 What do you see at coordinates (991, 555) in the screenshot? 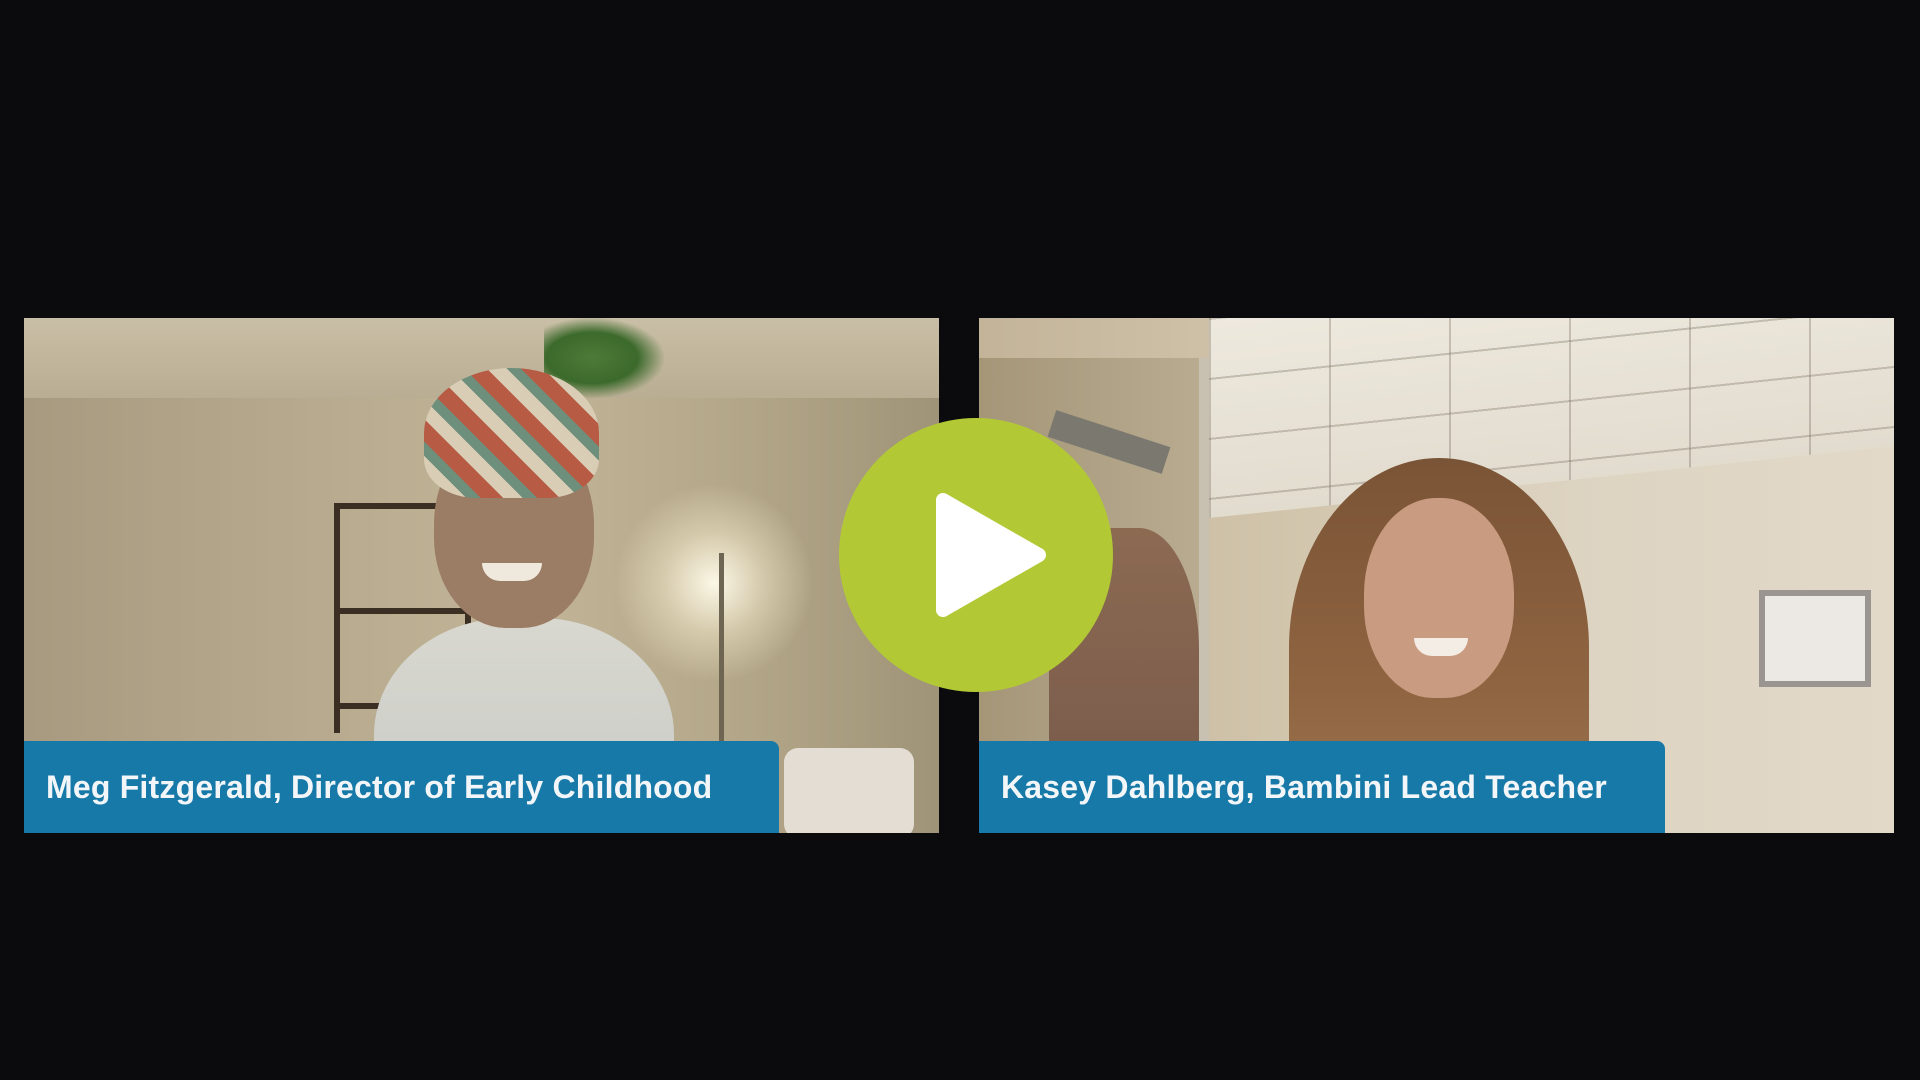
I see `play-icon` at bounding box center [991, 555].